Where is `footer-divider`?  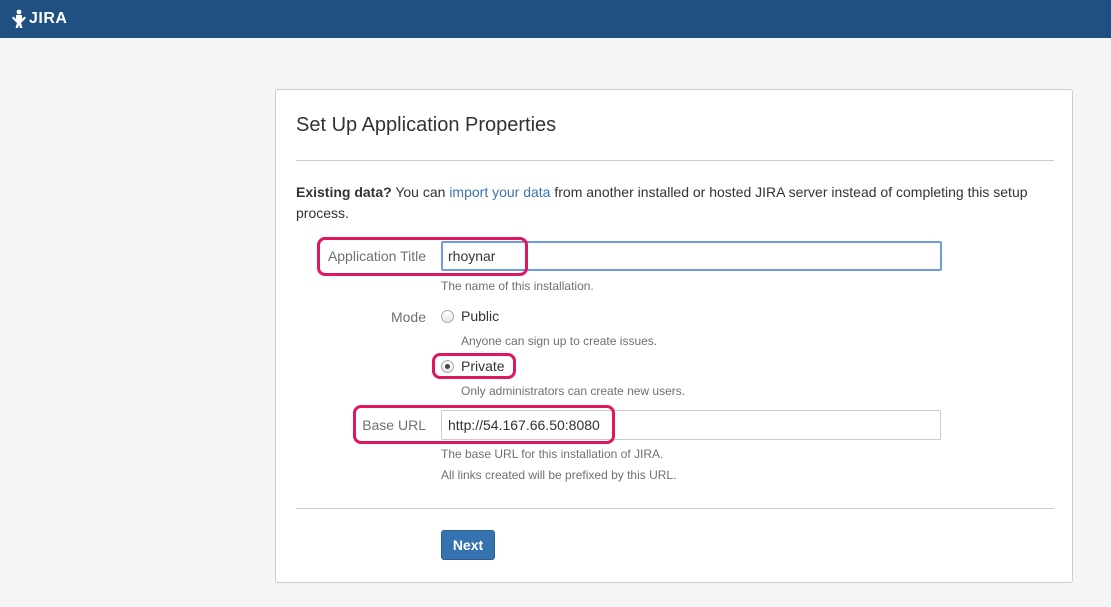
footer-divider is located at coordinates (675, 508).